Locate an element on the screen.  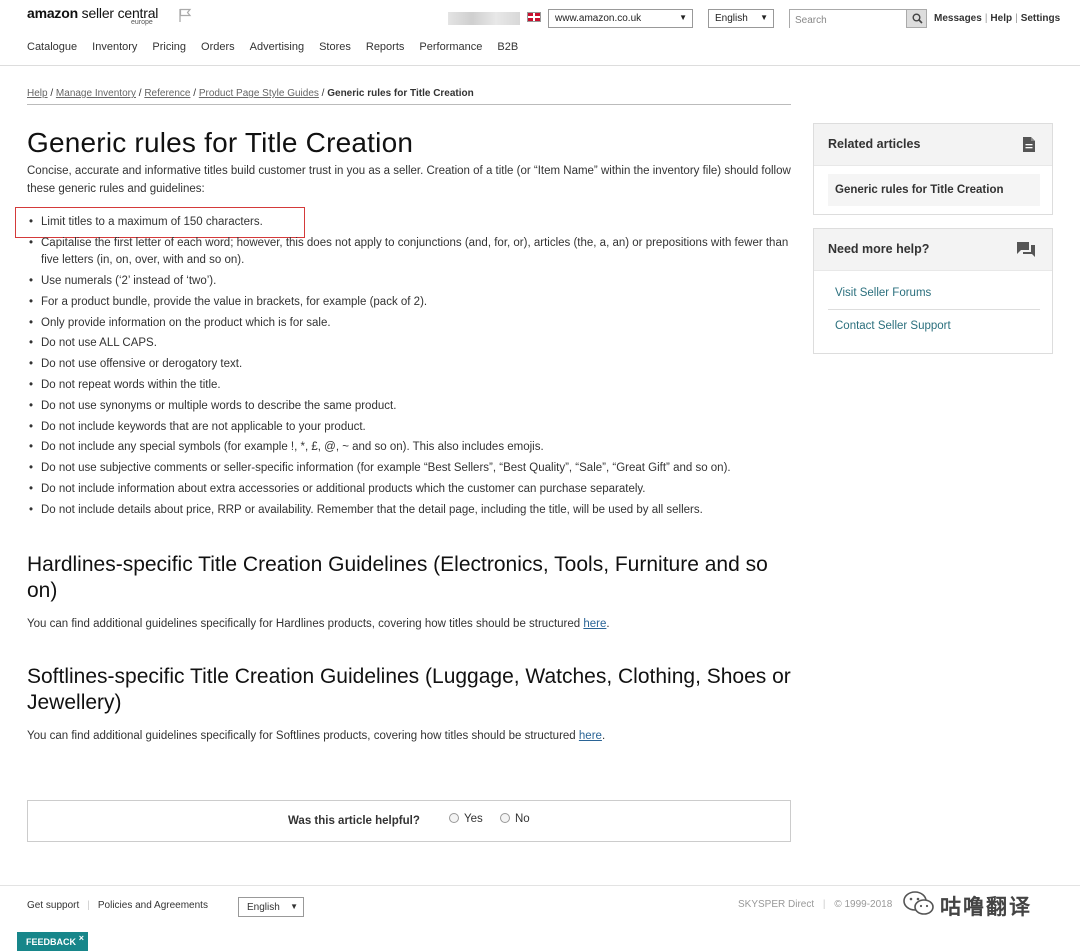
nav-stores: Stores is located at coordinates (335, 47).